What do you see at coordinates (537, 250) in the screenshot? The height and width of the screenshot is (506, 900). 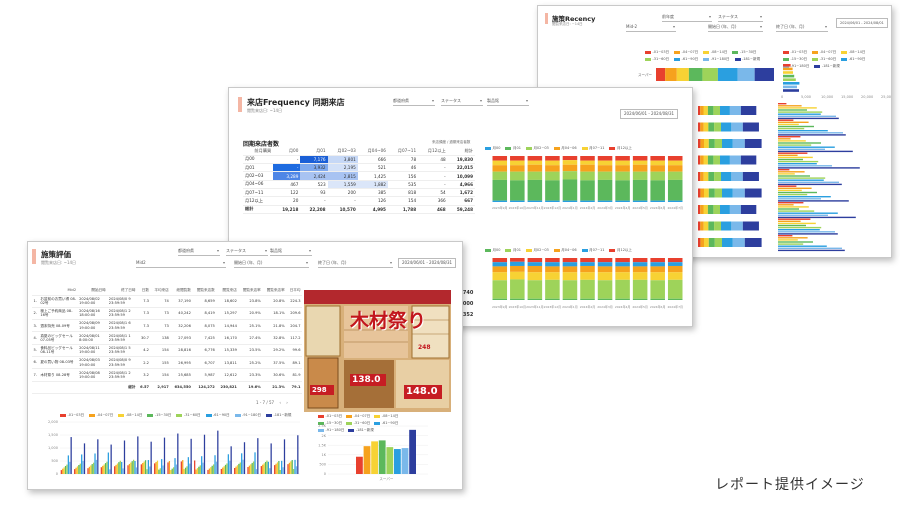 I see `legend-item: 月02~03` at bounding box center [537, 250].